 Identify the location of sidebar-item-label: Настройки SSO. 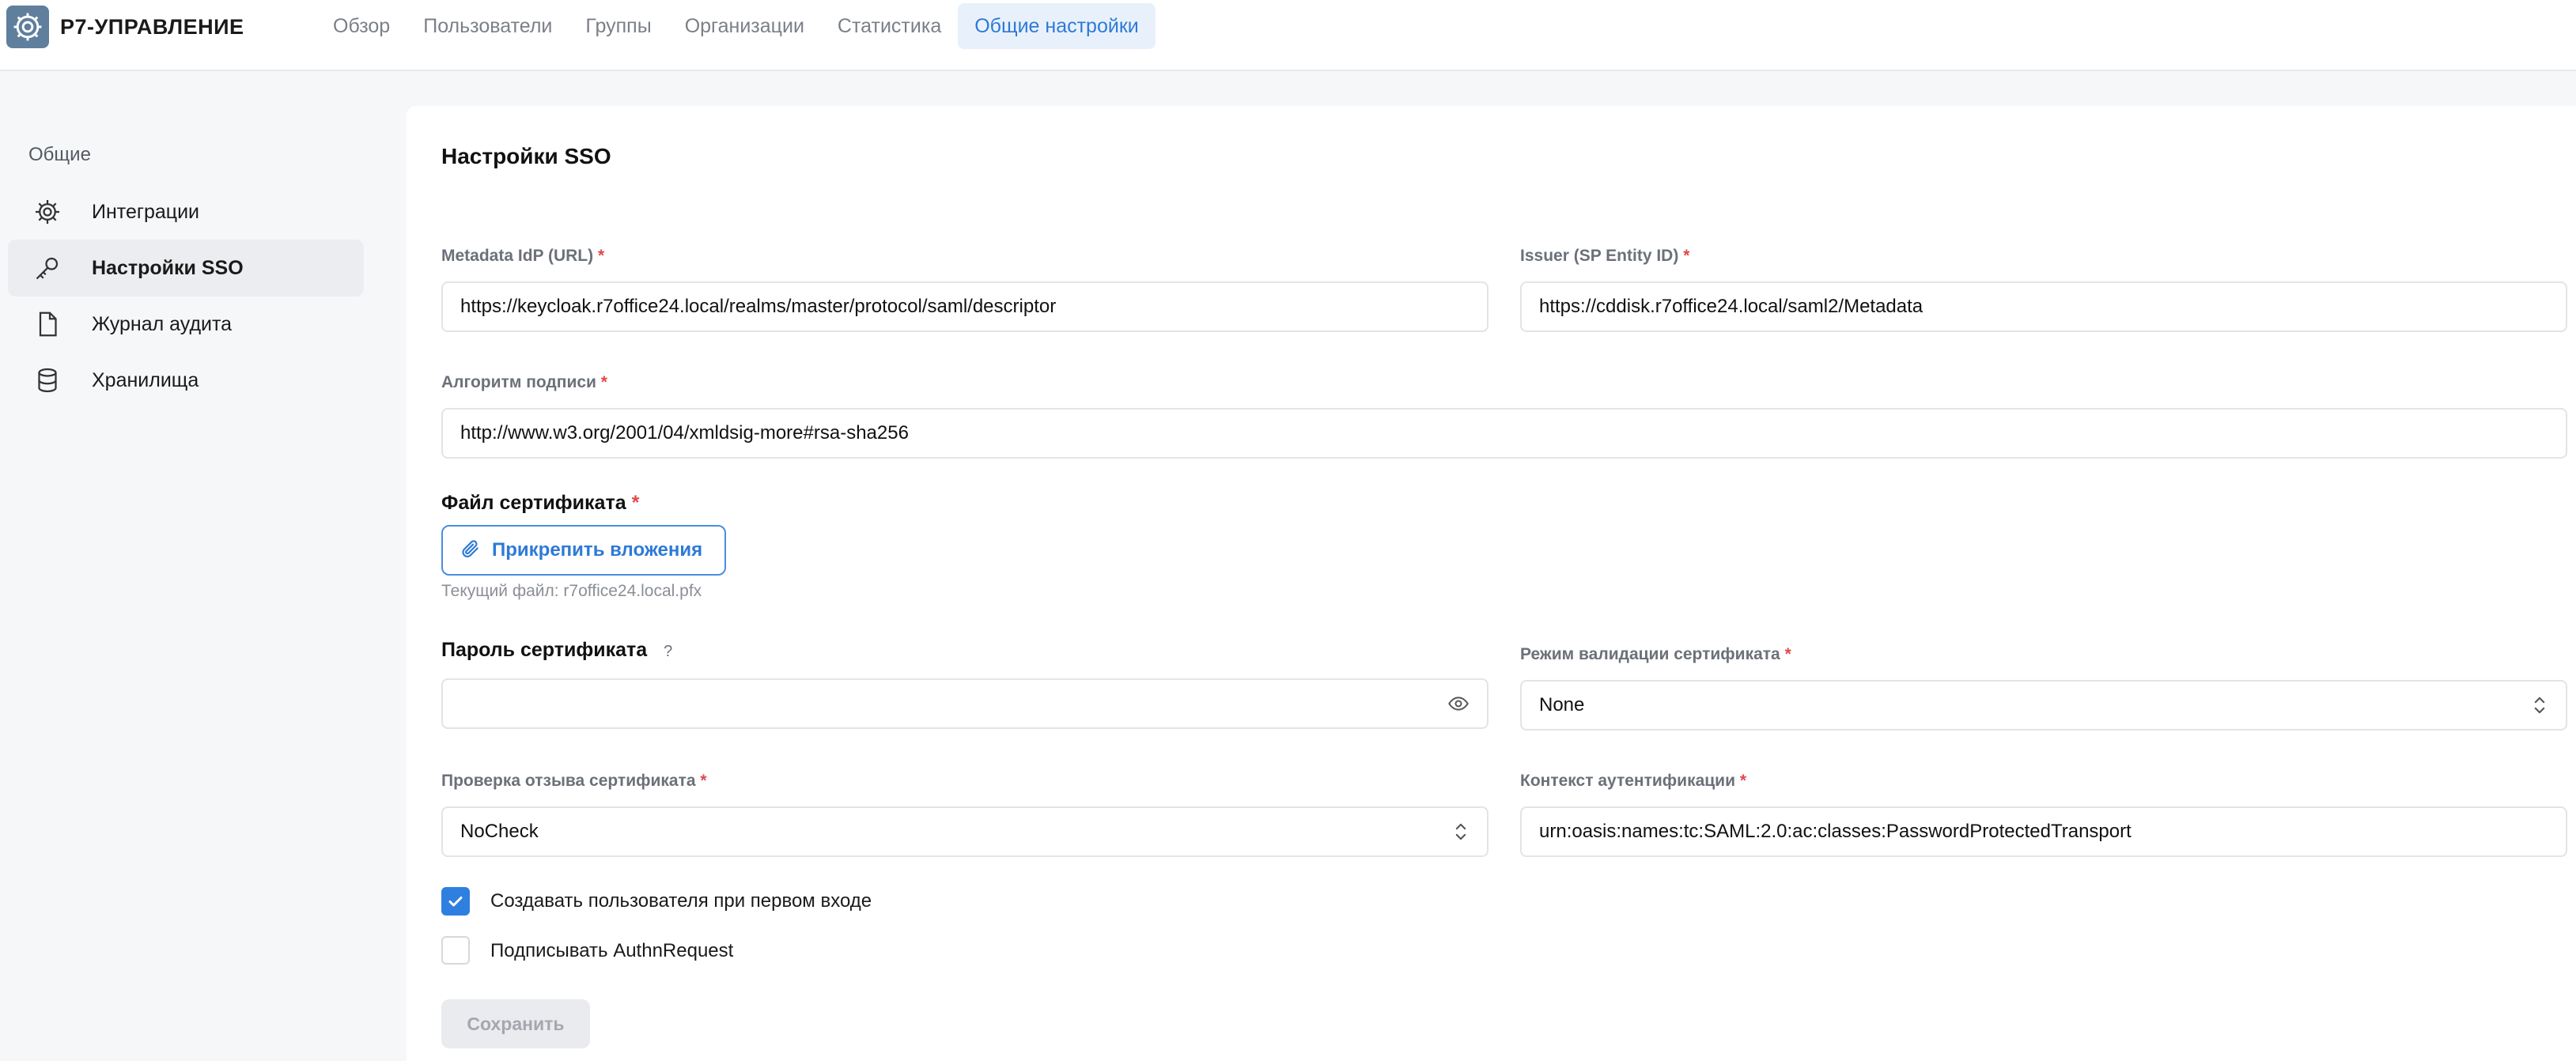
(168, 267).